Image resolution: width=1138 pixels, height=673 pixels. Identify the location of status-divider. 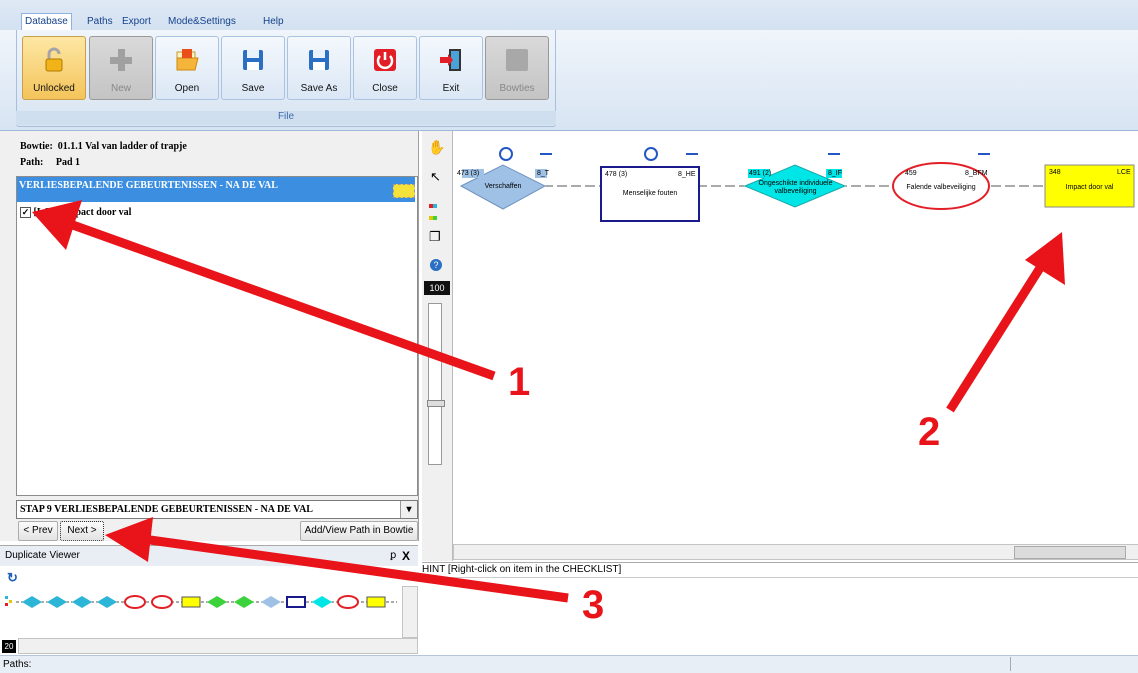
(1010, 664).